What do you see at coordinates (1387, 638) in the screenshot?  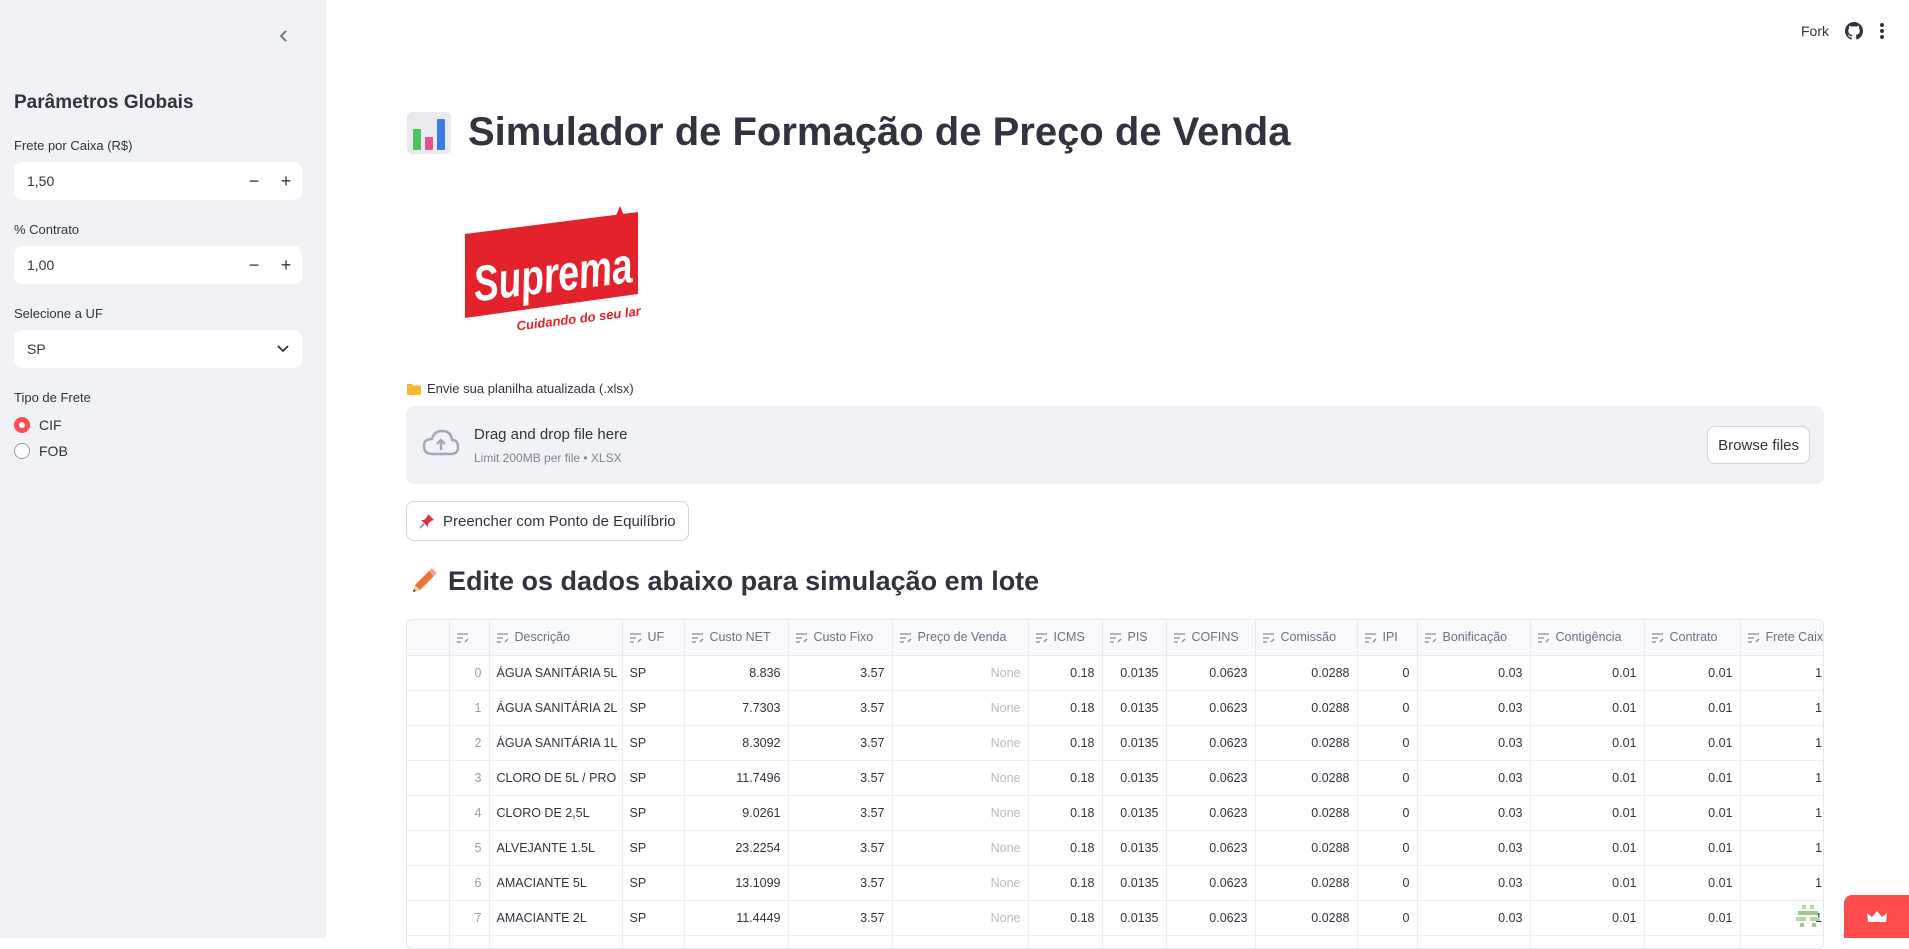 I see `column-header: IPI` at bounding box center [1387, 638].